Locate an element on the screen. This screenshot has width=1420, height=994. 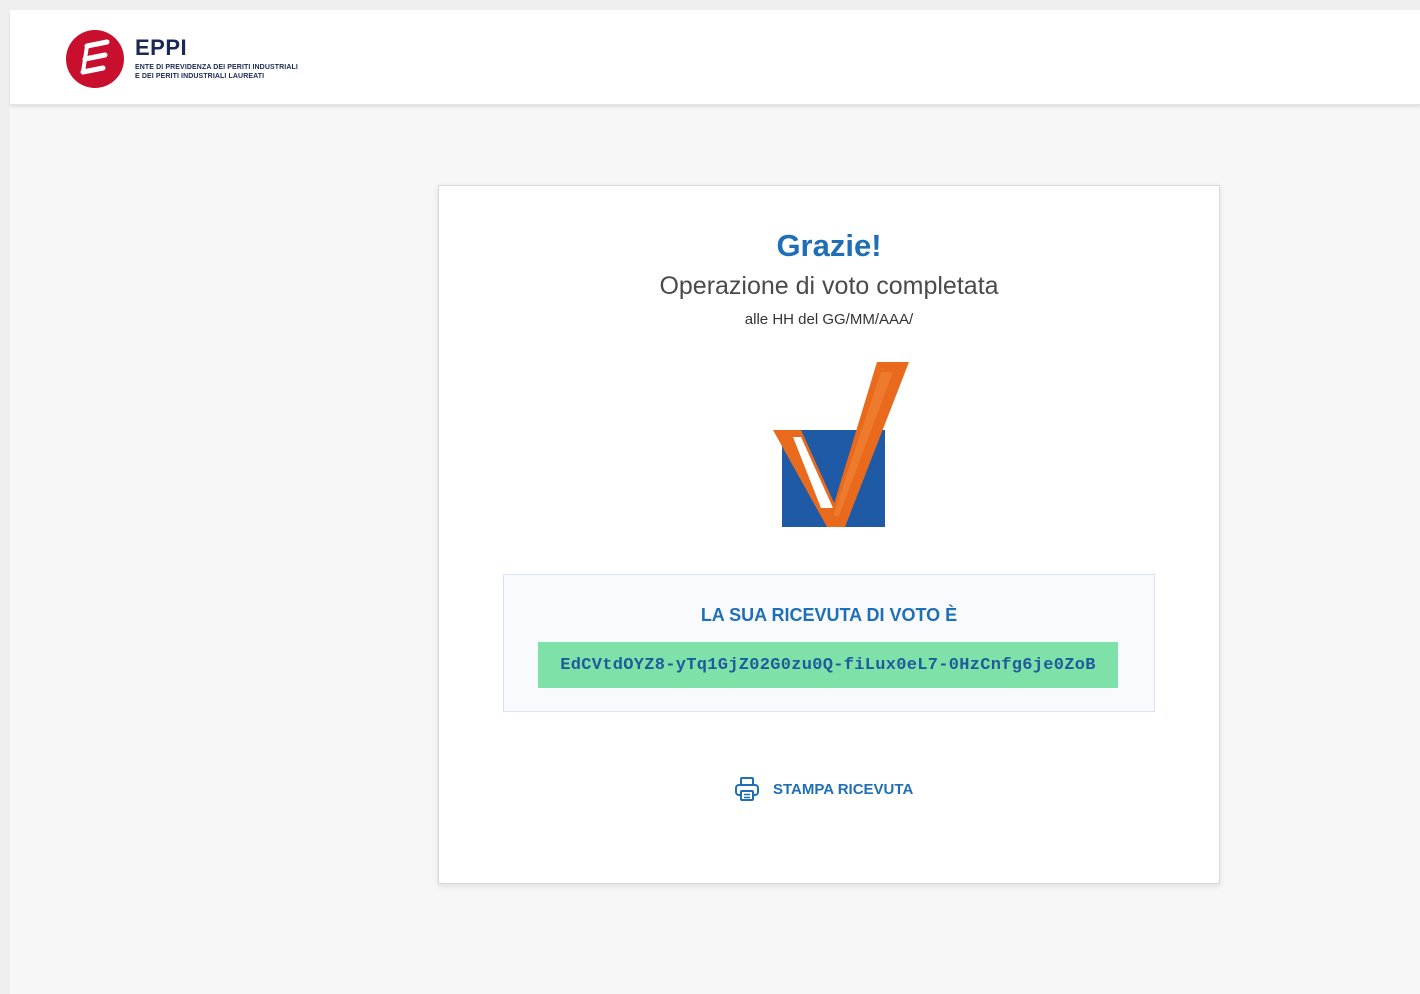
timestamp-text: alle HH del GG/MM/AAA/ is located at coordinates (829, 319).